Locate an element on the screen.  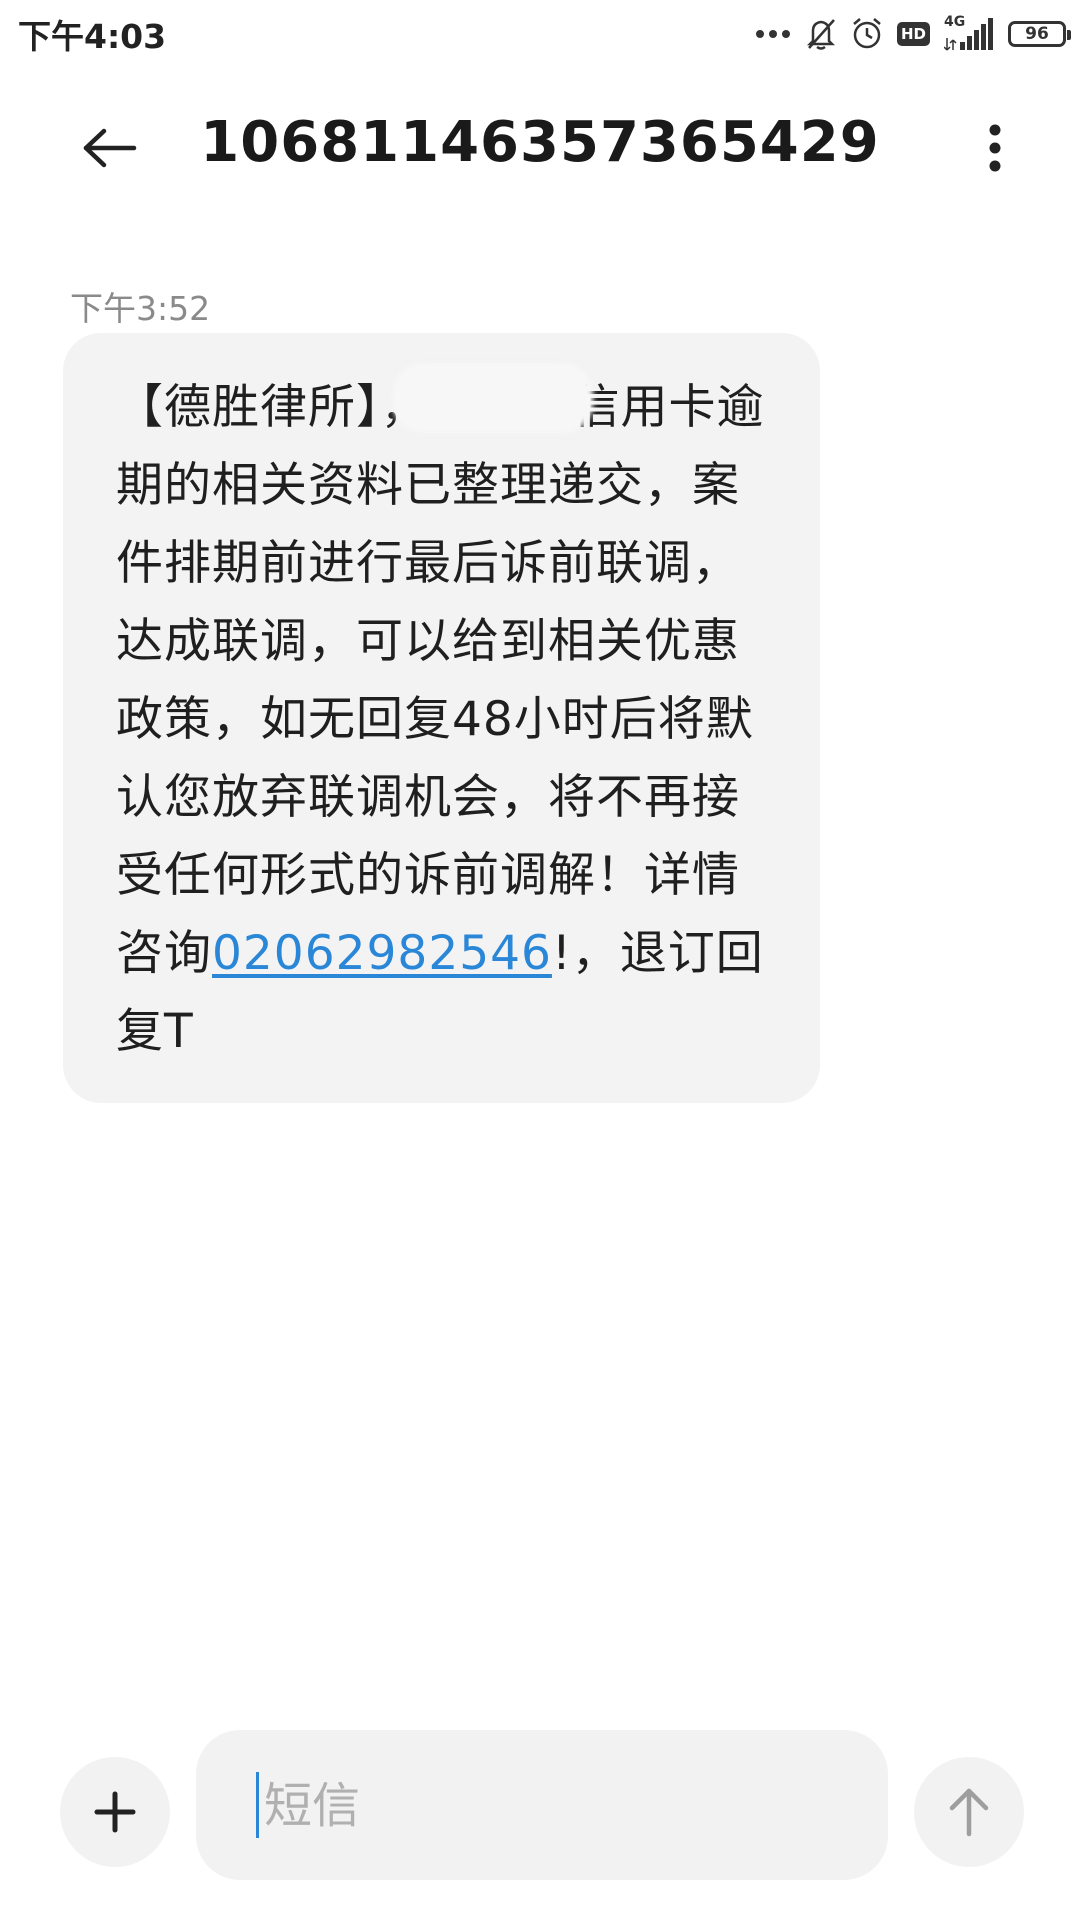
add-attachment-button is located at coordinates (115, 1812).